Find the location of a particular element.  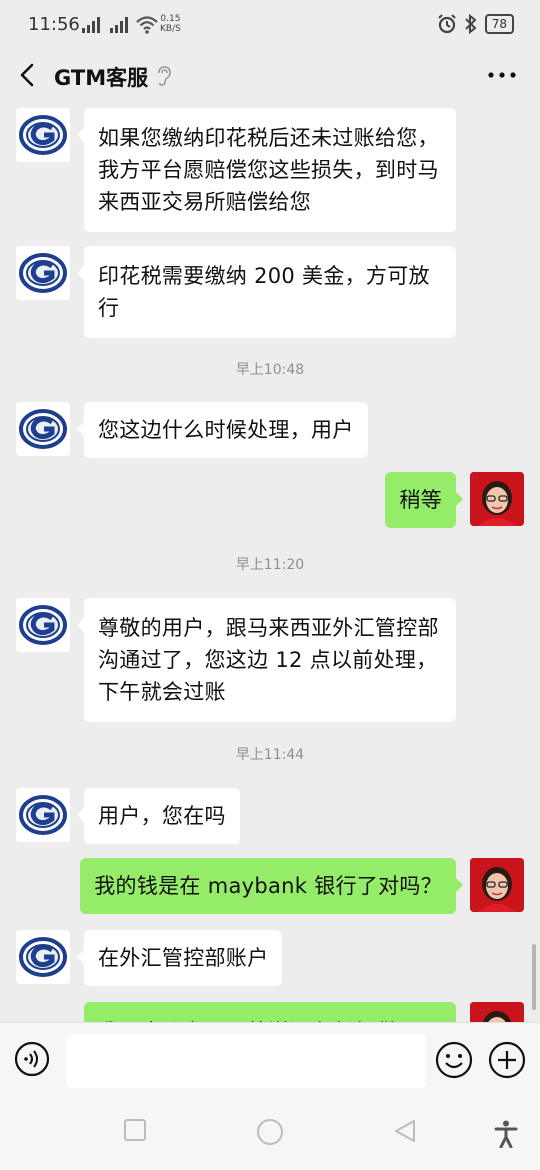

voice-icon is located at coordinates (32, 1059).